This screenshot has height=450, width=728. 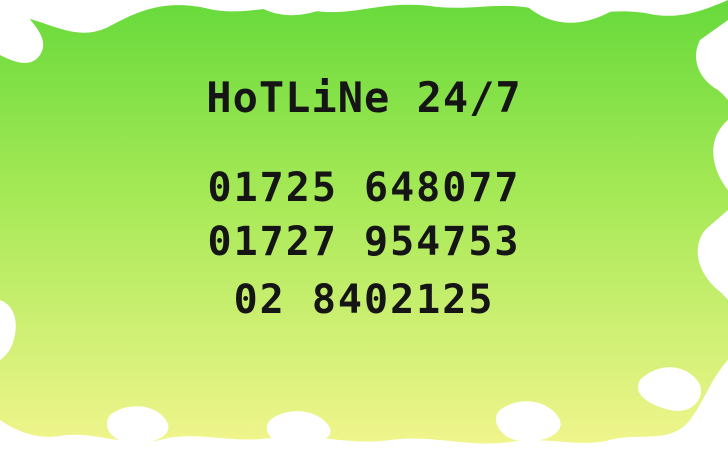 I want to click on phone-number-3: 02 8402125, so click(x=364, y=300).